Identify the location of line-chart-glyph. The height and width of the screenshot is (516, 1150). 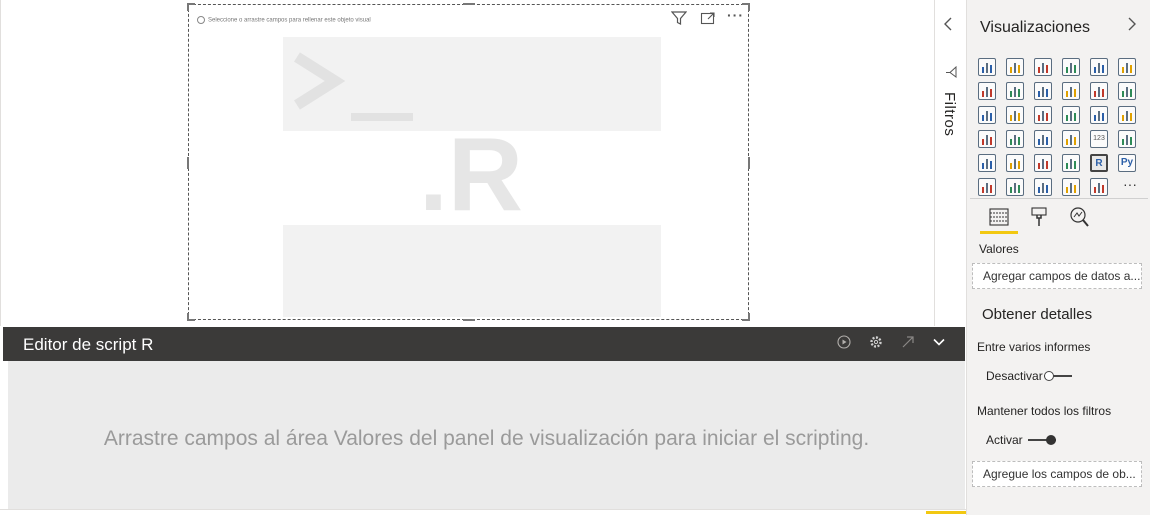
(987, 91).